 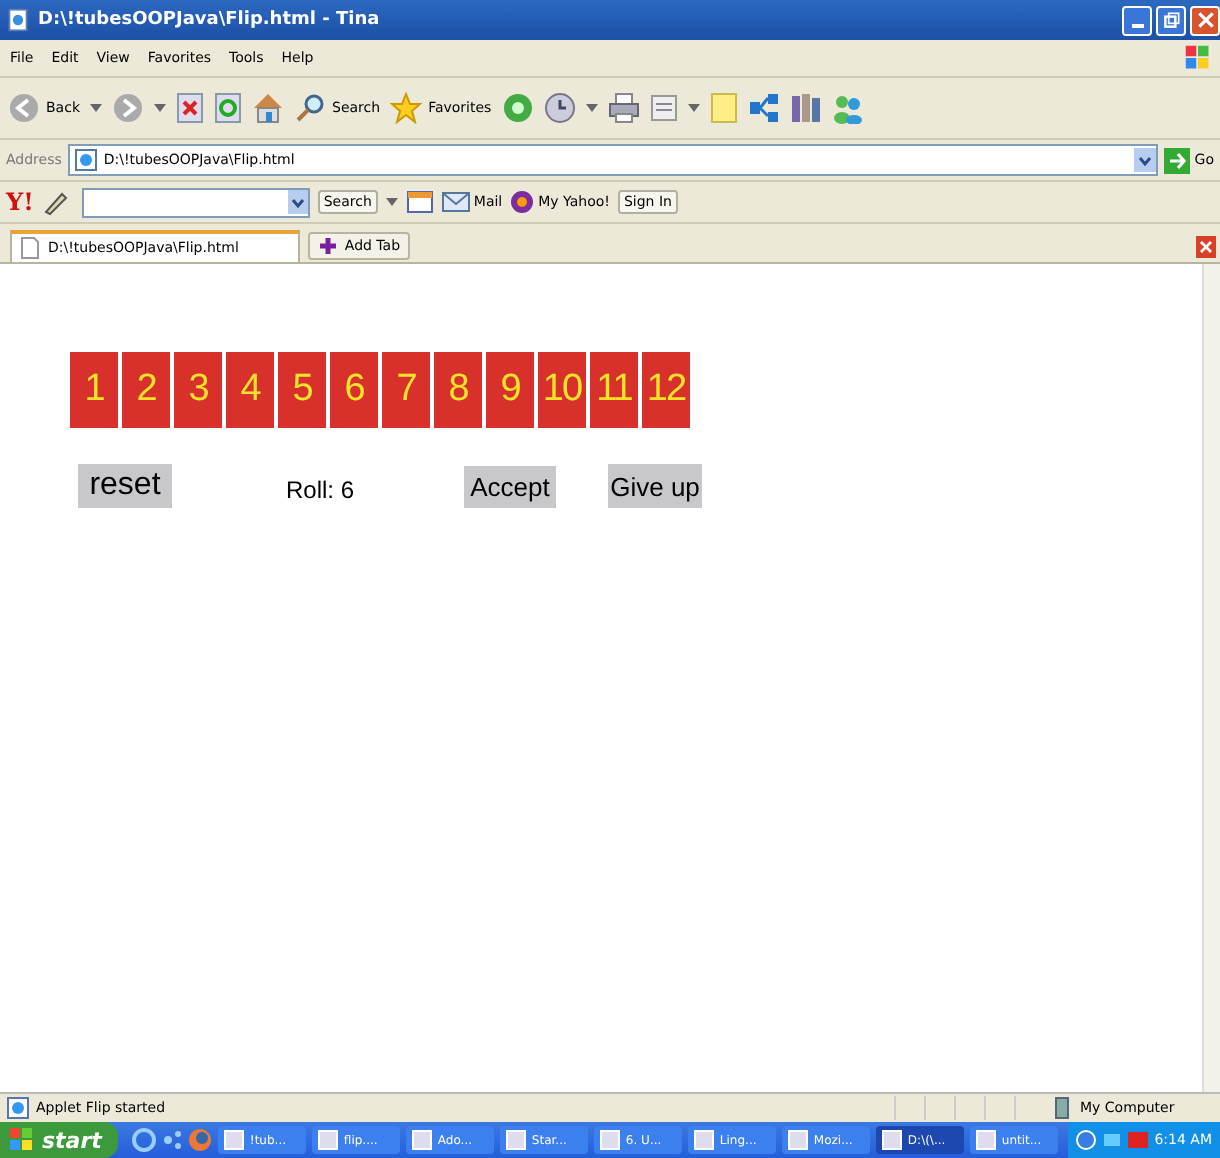 What do you see at coordinates (209, 20) in the screenshot?
I see `window-title: D:\!tubesOOPJava\Flip.html - Tina` at bounding box center [209, 20].